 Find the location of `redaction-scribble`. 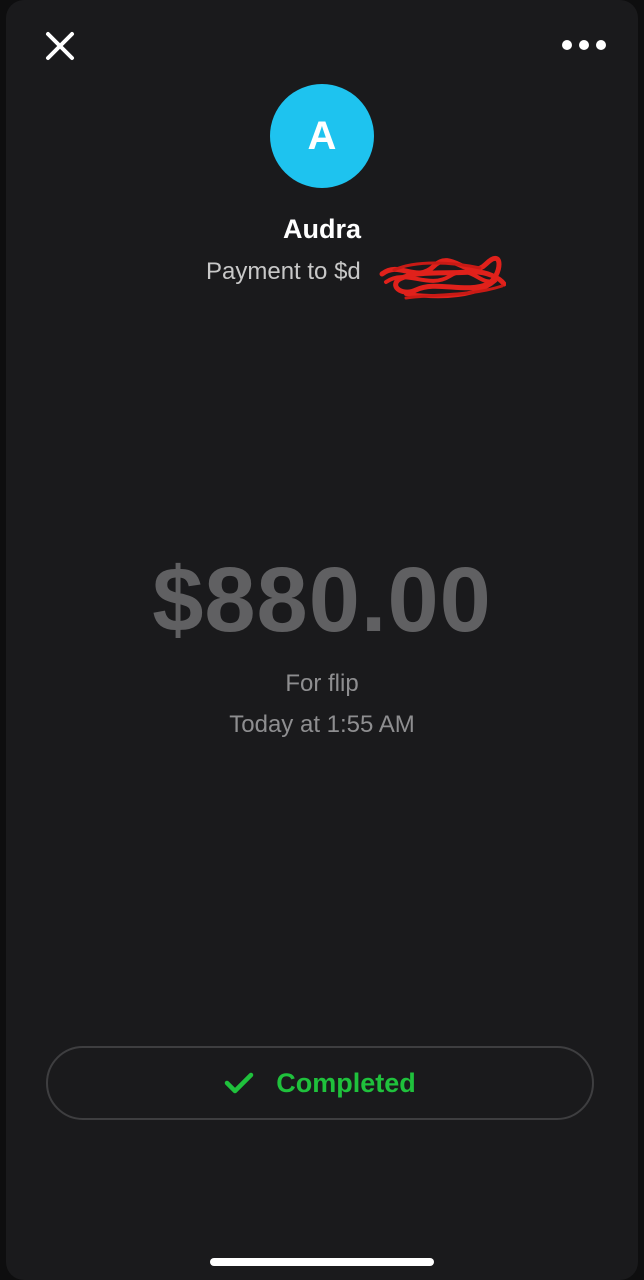

redaction-scribble is located at coordinates (442, 277).